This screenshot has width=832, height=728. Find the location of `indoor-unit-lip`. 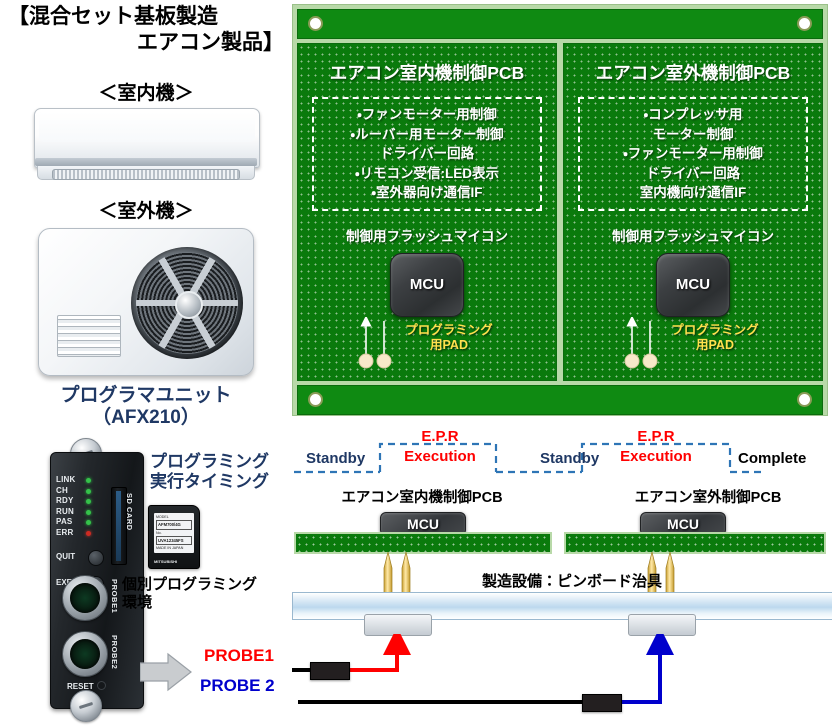

indoor-unit-lip is located at coordinates (146, 162).